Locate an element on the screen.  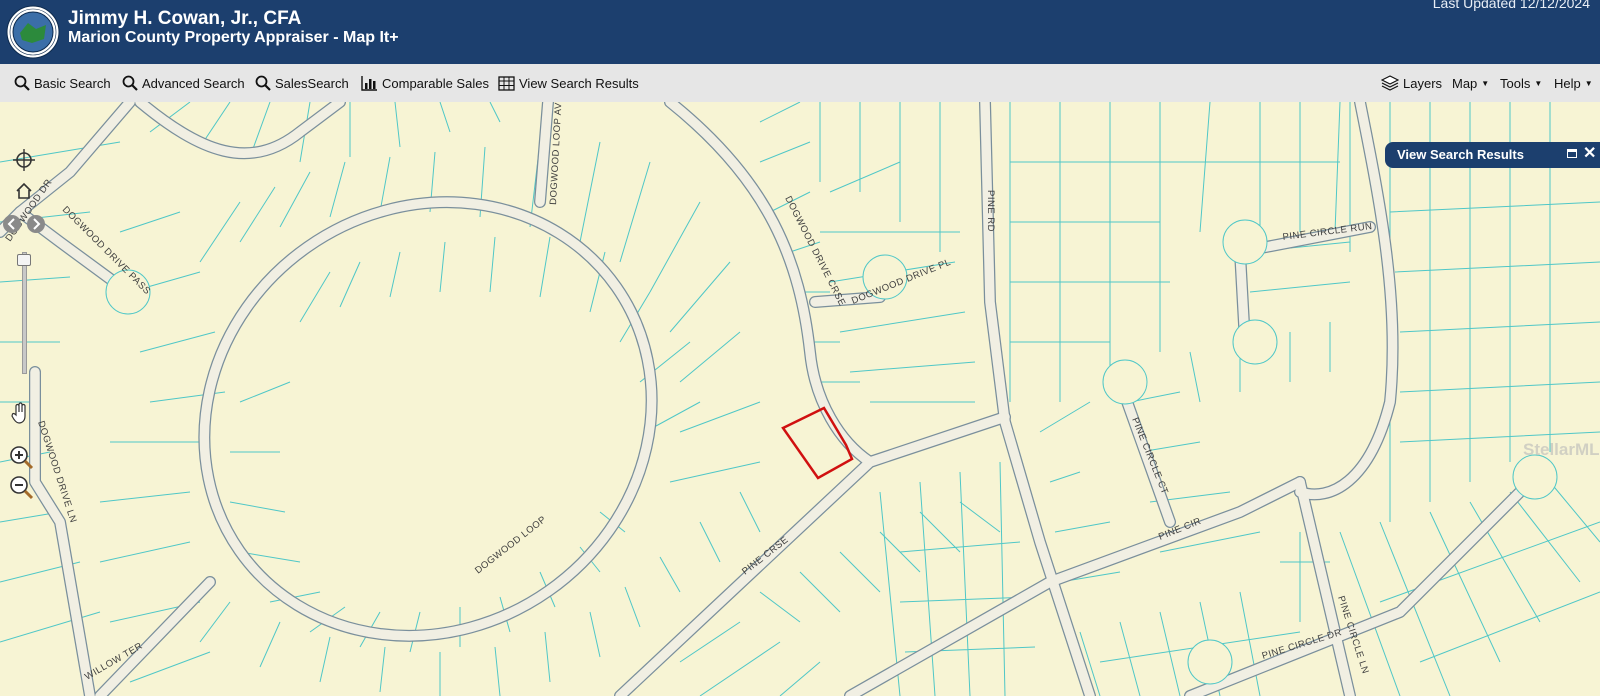
bar-chart-icon is located at coordinates (369, 83).